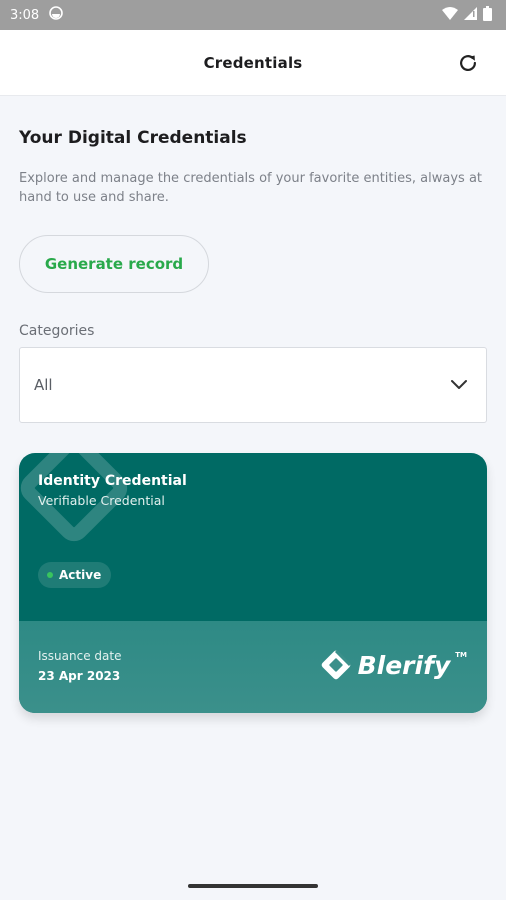 The height and width of the screenshot is (900, 506). Describe the element at coordinates (80, 575) in the screenshot. I see `status-label: Active` at that location.